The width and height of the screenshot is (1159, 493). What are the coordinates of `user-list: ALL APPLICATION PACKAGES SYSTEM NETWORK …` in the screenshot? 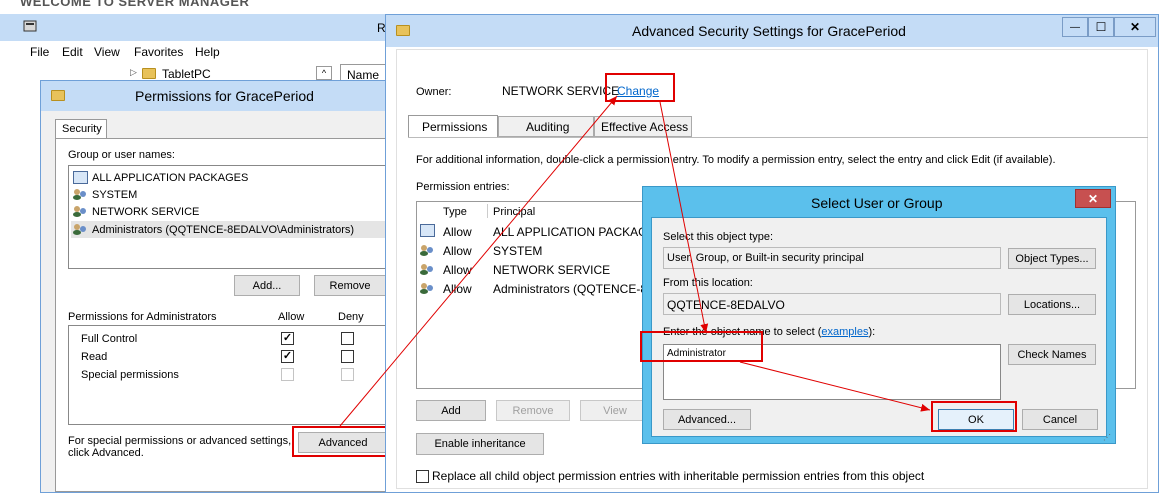 It's located at (228, 217).